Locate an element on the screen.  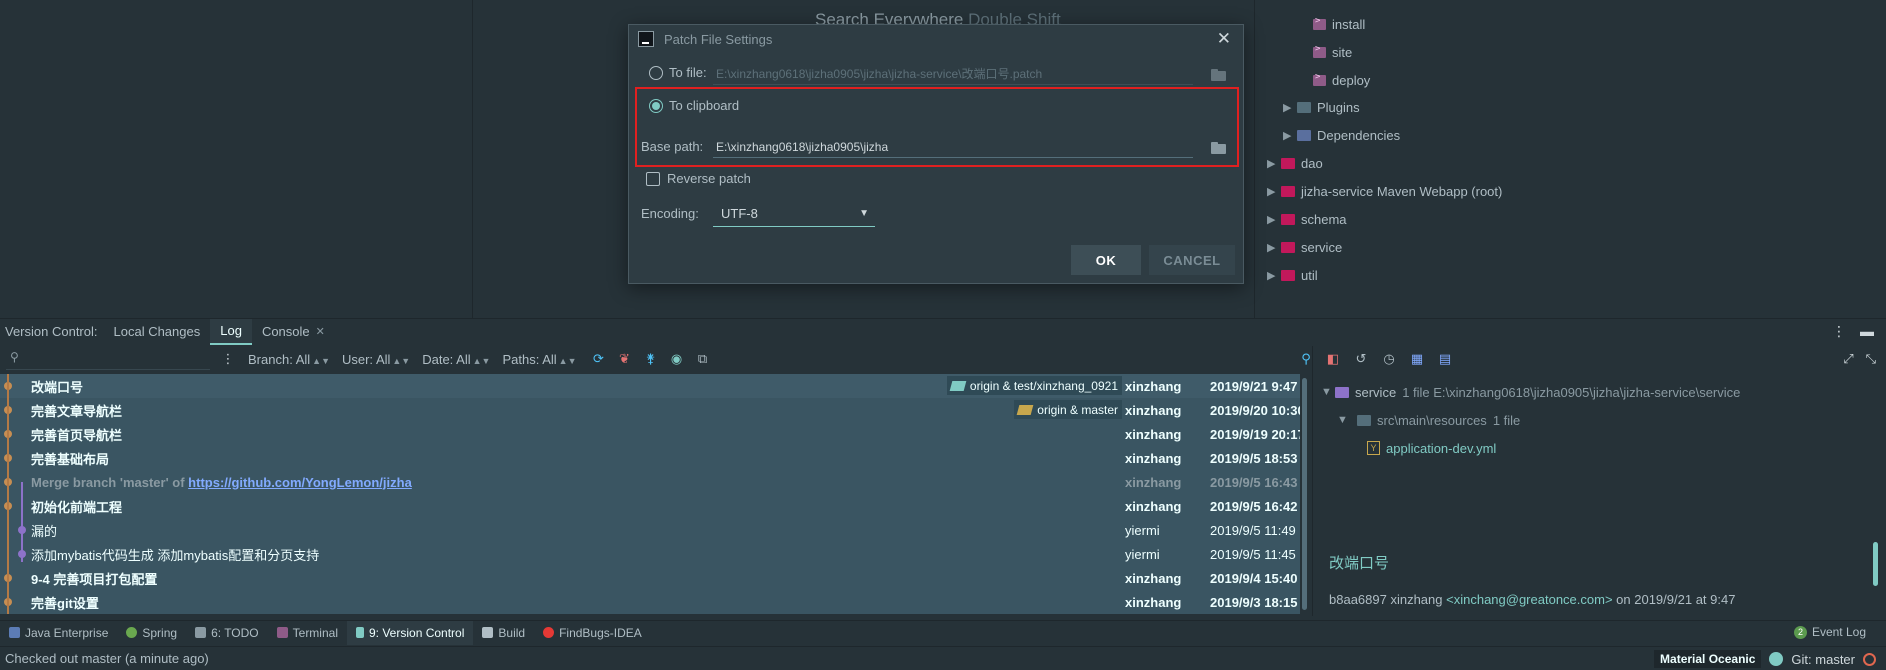
expand-icon: ⤢ is located at coordinates (1848, 359).